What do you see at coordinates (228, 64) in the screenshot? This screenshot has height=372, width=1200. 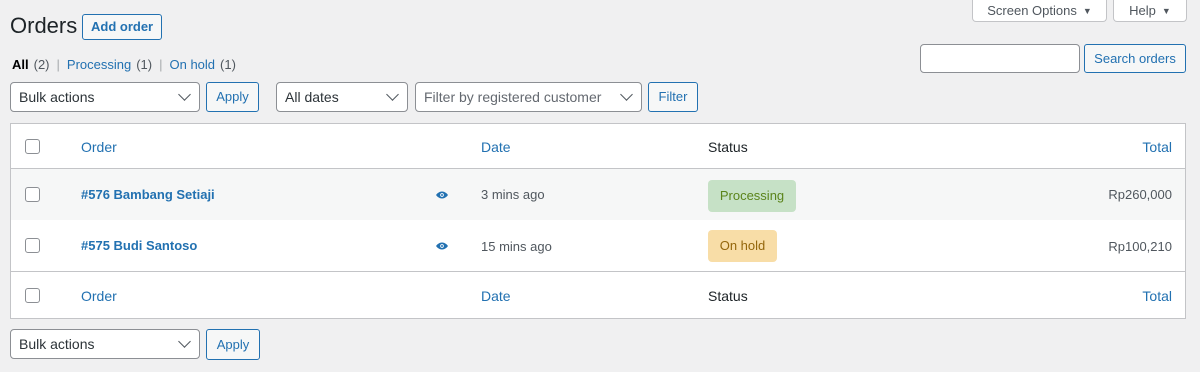 I see `filter-count-on-hold: (1)` at bounding box center [228, 64].